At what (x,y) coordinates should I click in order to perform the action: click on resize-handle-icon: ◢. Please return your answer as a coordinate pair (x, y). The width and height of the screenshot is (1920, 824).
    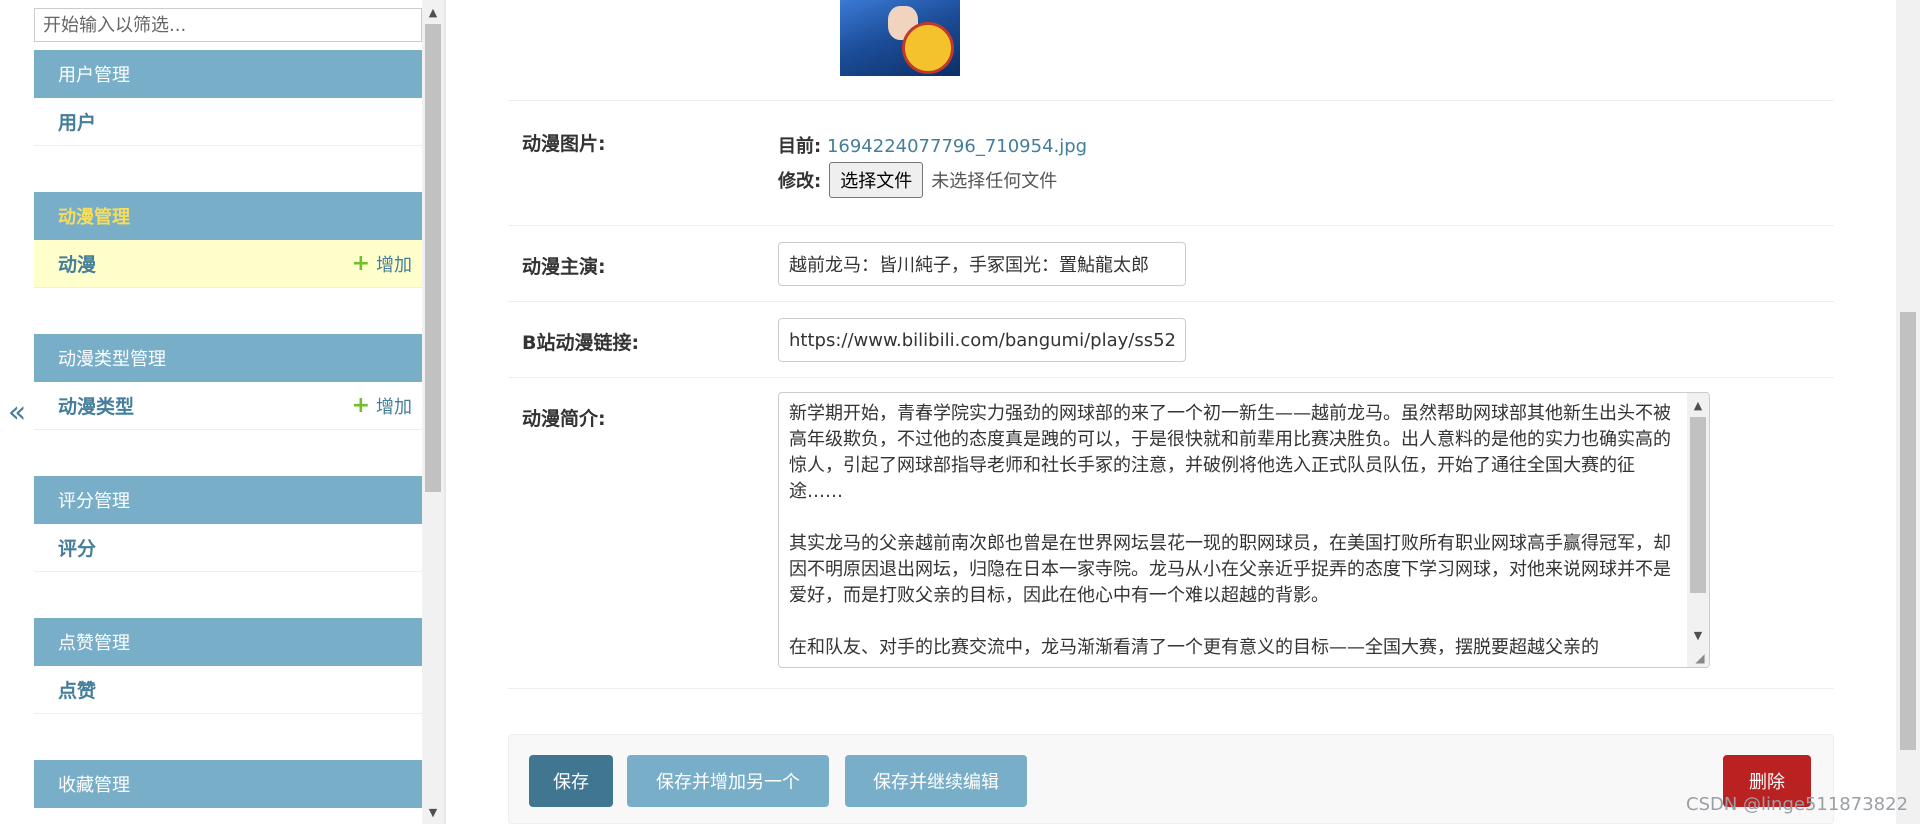
    Looking at the image, I should click on (1700, 658).